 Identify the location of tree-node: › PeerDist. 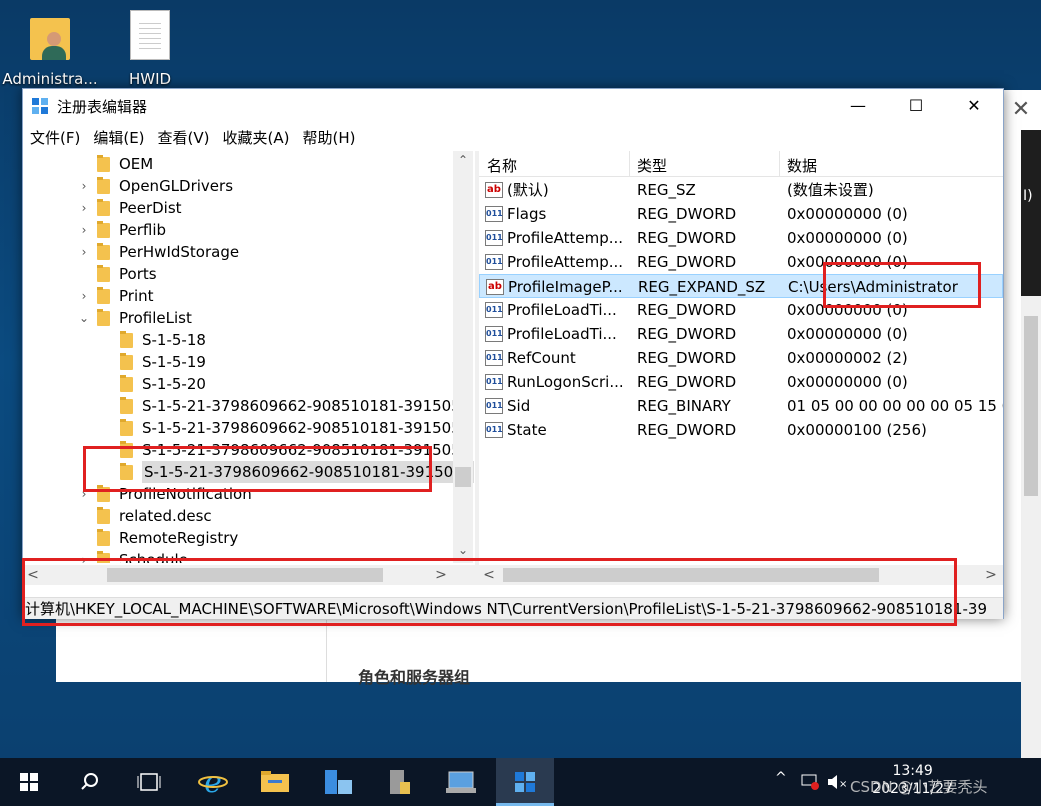
(249, 208).